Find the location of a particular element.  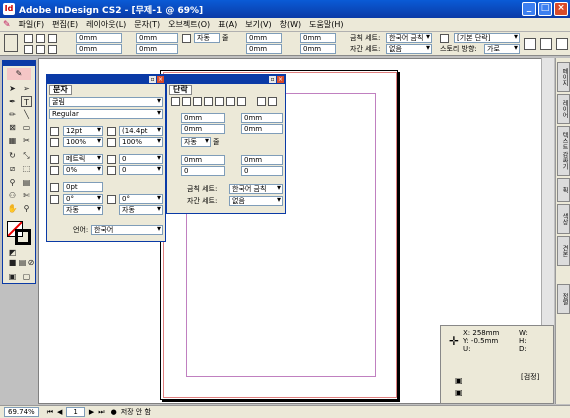

gradient-tool-icon: ▤ is located at coordinates (26, 182).